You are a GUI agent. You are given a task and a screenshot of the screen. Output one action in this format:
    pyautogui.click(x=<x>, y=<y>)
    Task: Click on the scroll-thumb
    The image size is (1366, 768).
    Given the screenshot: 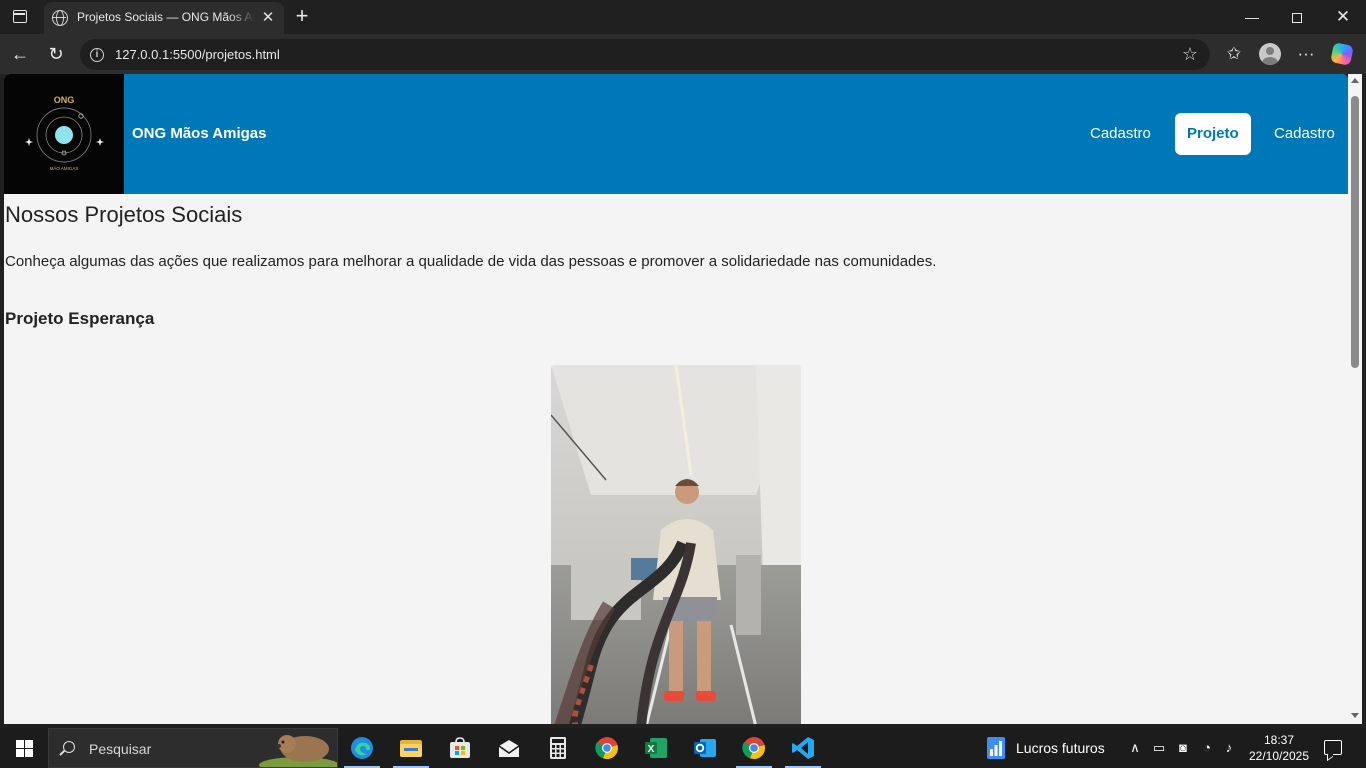 What is the action you would take?
    pyautogui.click(x=1355, y=232)
    